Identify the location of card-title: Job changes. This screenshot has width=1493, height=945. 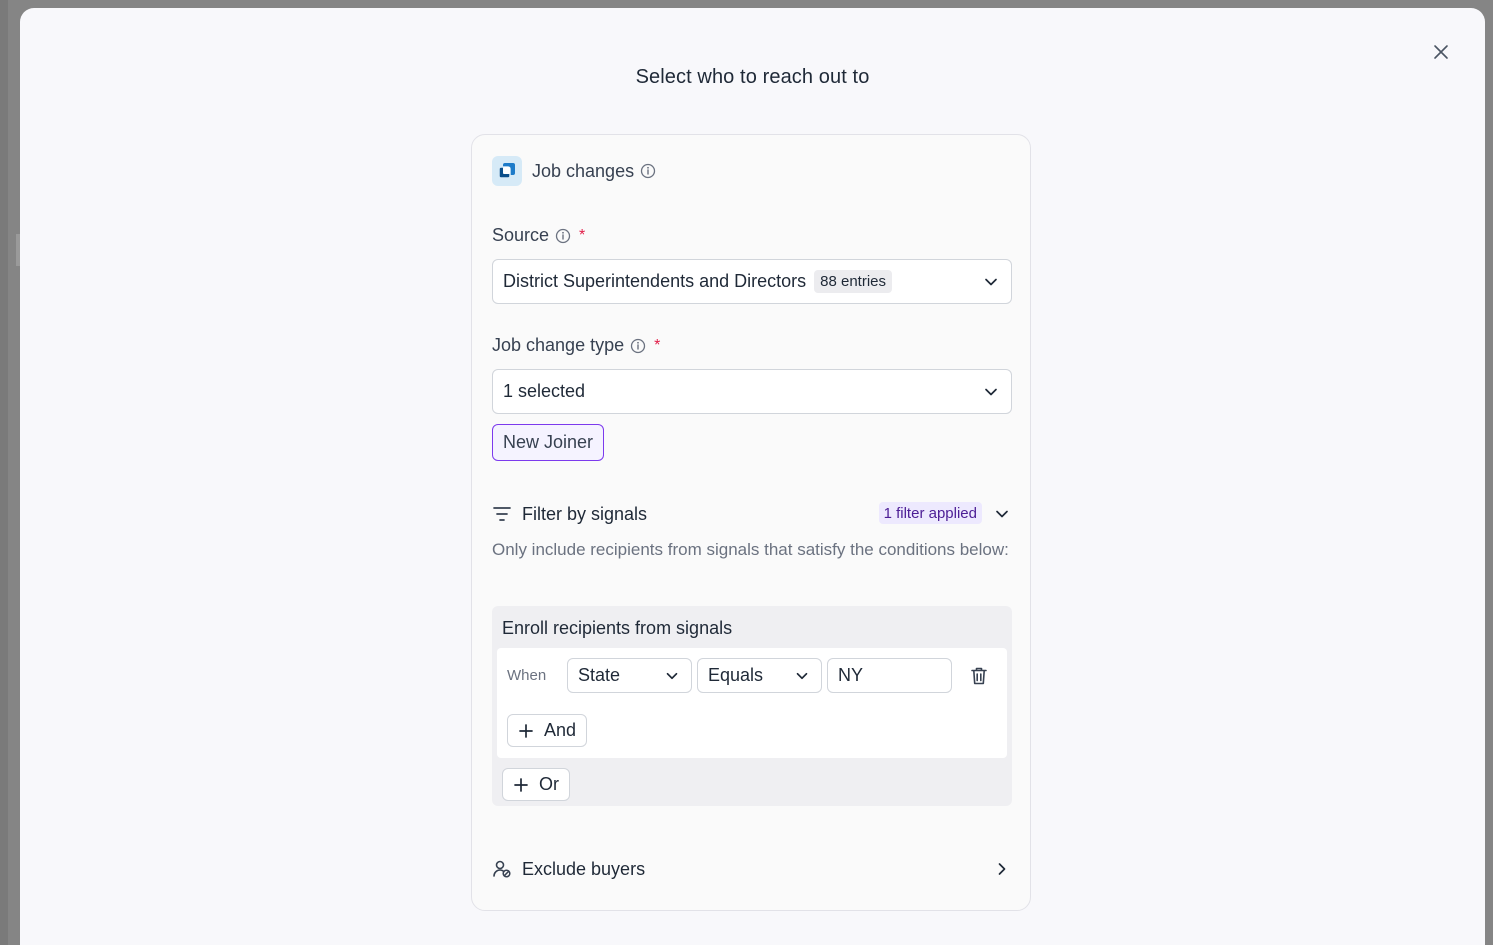
(583, 170).